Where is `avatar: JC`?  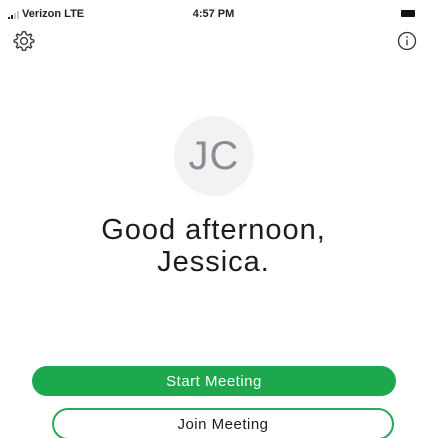
avatar: JC is located at coordinates (214, 156).